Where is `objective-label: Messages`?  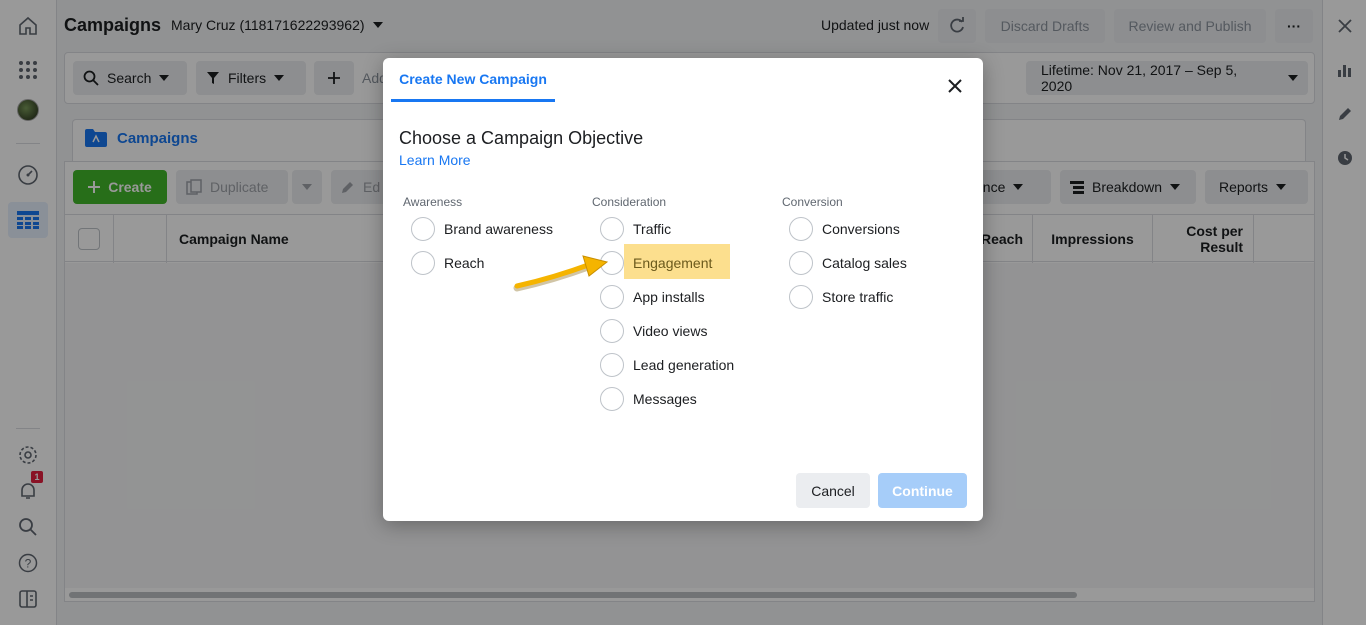
objective-label: Messages is located at coordinates (665, 399).